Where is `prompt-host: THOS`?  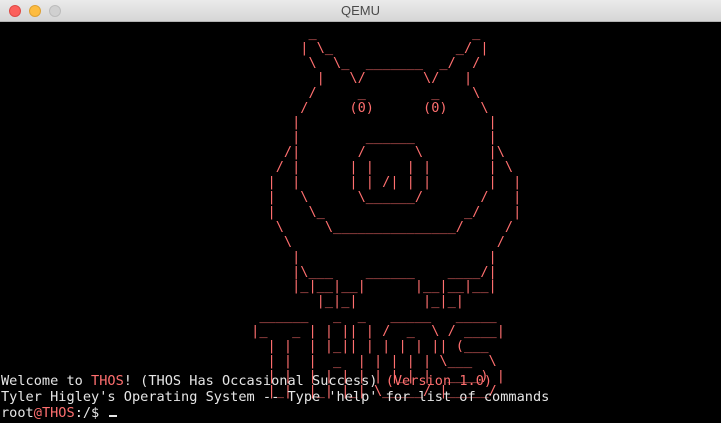 prompt-host: THOS is located at coordinates (58, 413).